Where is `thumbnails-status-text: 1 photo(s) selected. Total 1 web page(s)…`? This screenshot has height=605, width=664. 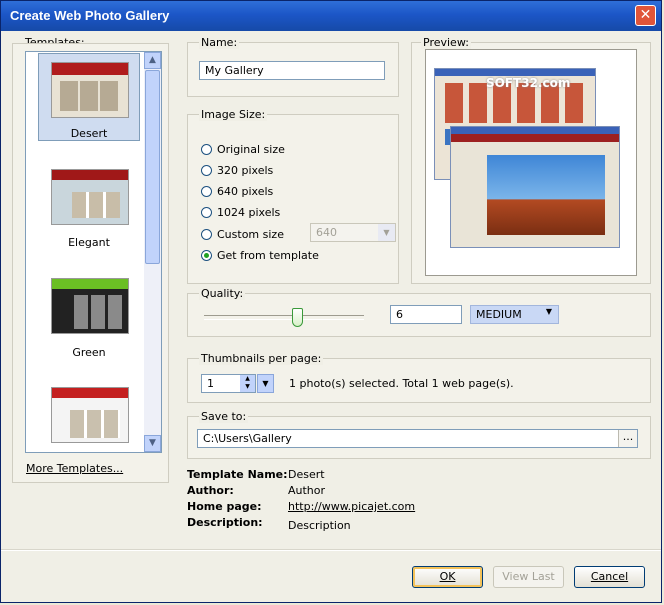
thumbnails-status-text: 1 photo(s) selected. Total 1 web page(s)… is located at coordinates (401, 383).